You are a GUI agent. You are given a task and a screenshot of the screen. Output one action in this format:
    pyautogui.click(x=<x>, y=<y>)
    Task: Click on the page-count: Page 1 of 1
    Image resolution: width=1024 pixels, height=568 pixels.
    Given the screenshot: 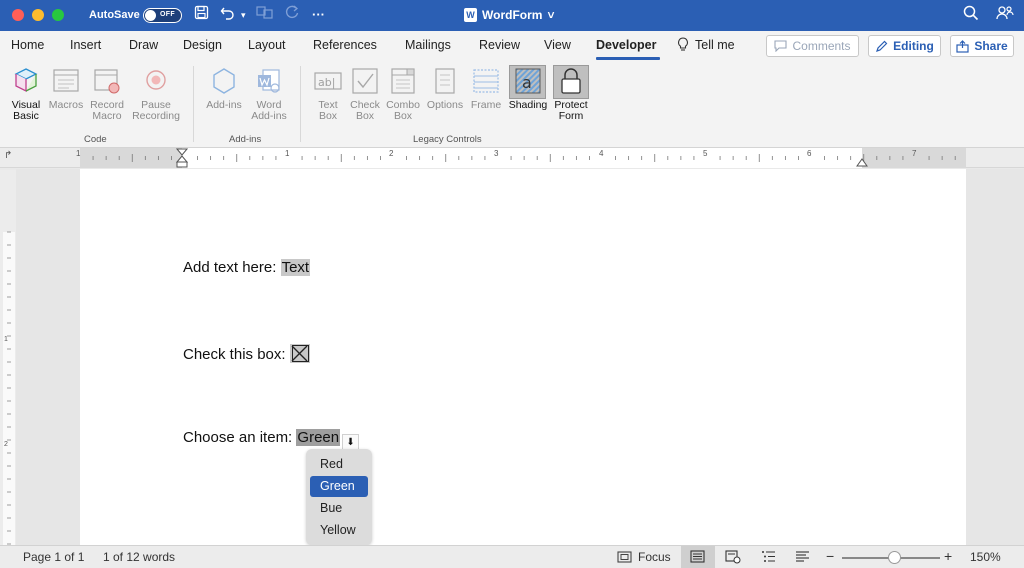 What is the action you would take?
    pyautogui.click(x=53, y=557)
    